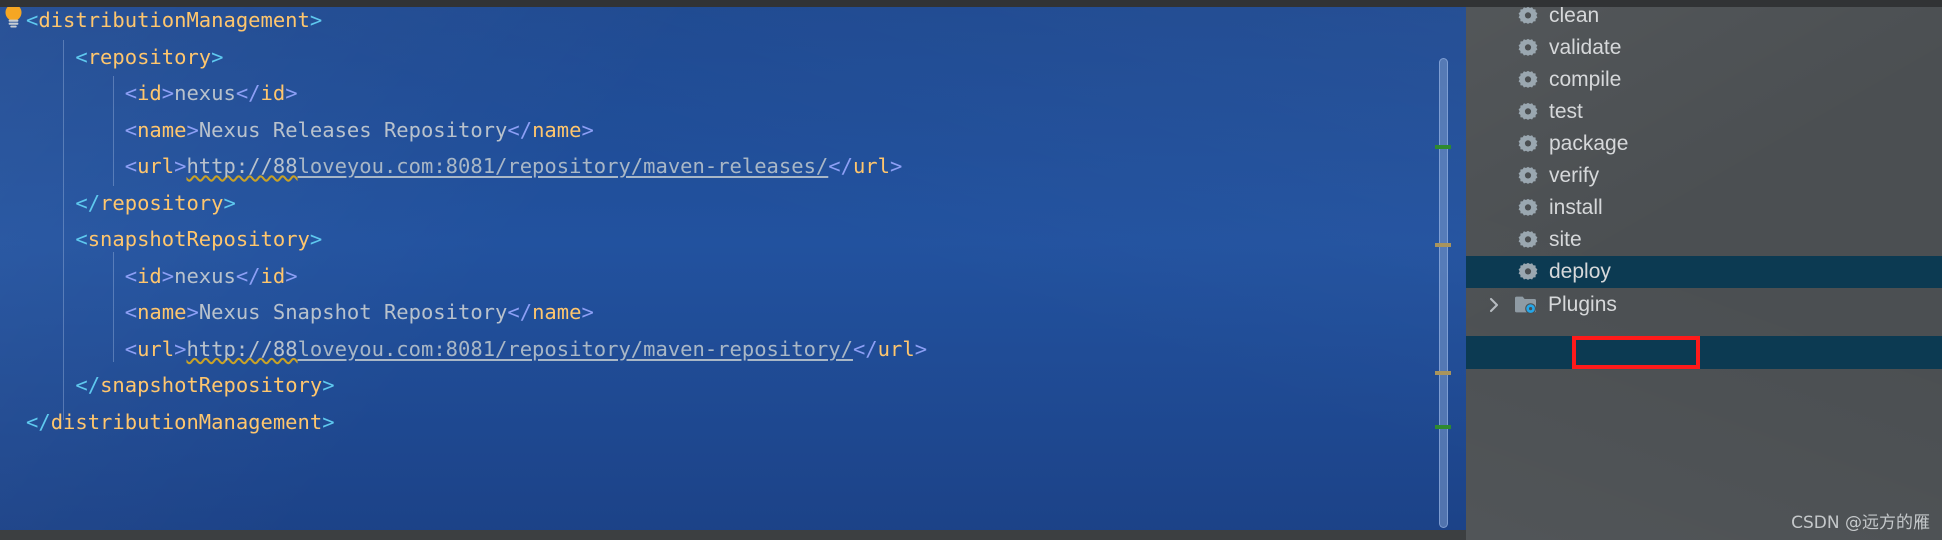  I want to click on maven-goal-label: compile, so click(1585, 79).